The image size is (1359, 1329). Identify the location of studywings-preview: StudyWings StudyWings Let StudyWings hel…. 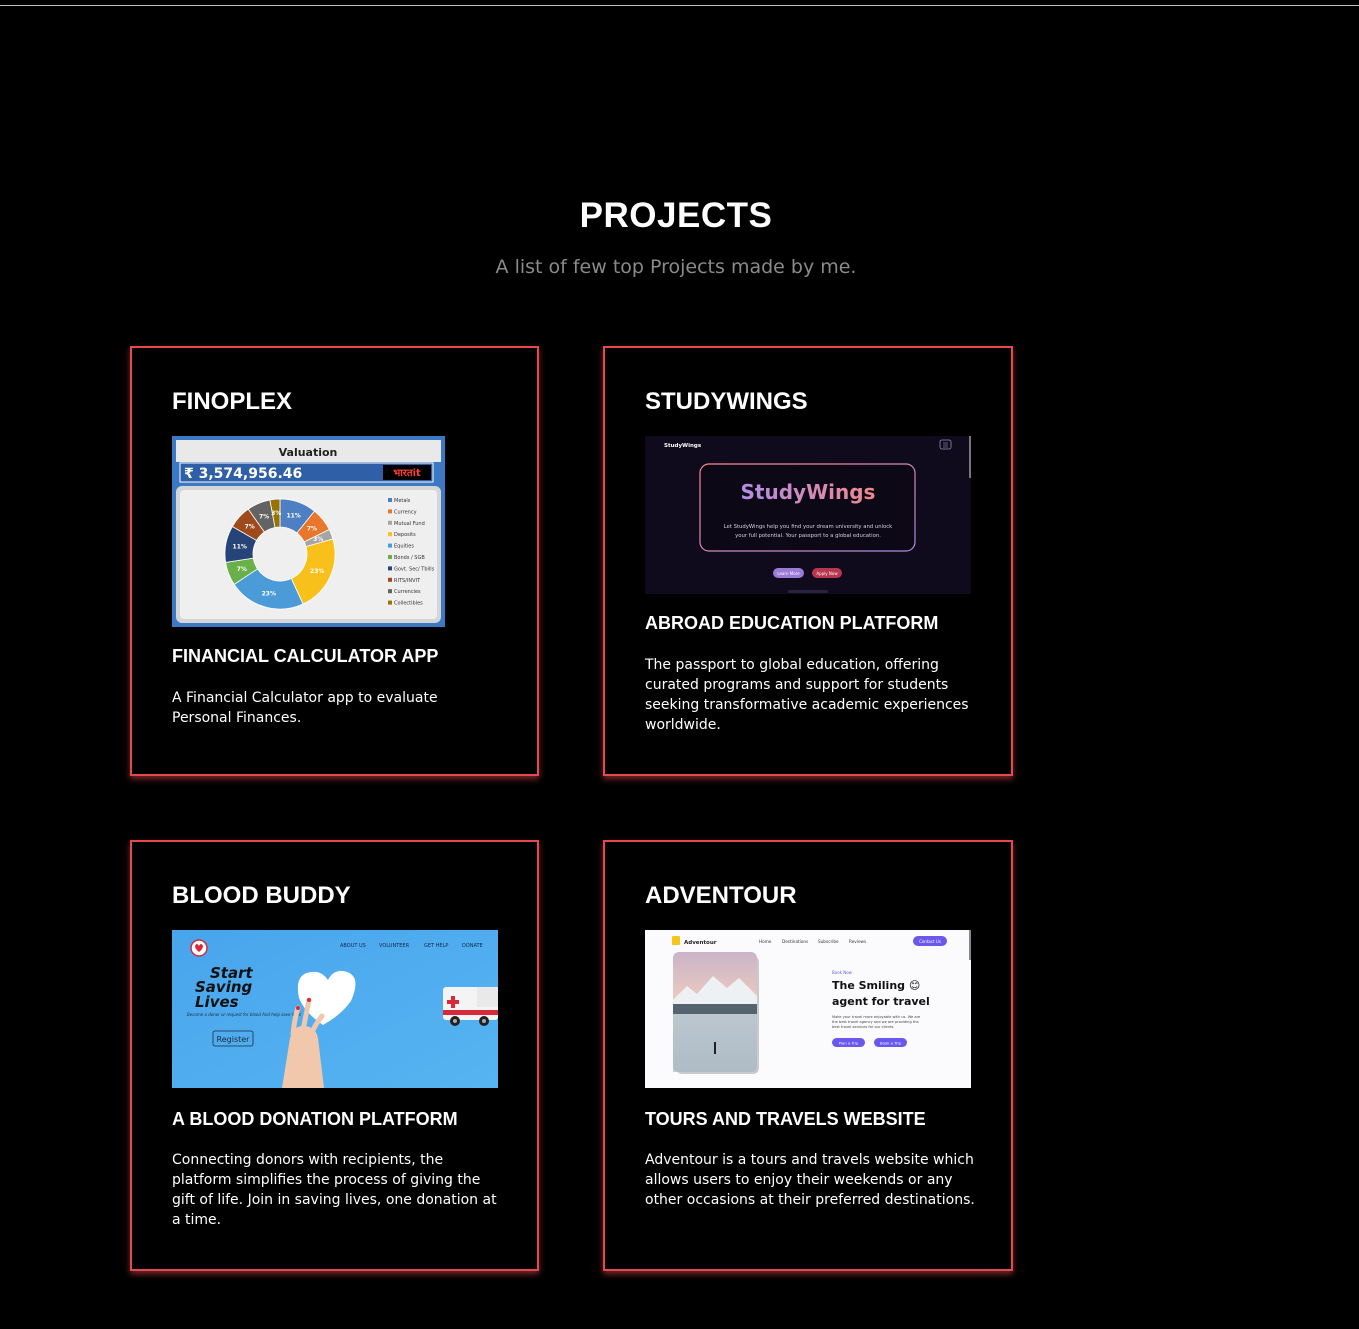
(808, 515).